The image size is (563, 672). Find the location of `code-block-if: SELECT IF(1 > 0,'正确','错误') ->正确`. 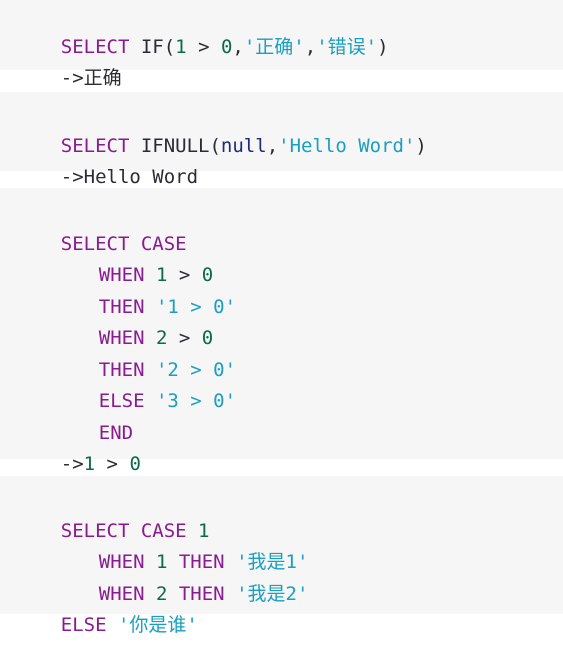

code-block-if: SELECT IF(1 > 0,'正确','错误') ->正确 is located at coordinates (281, 44).